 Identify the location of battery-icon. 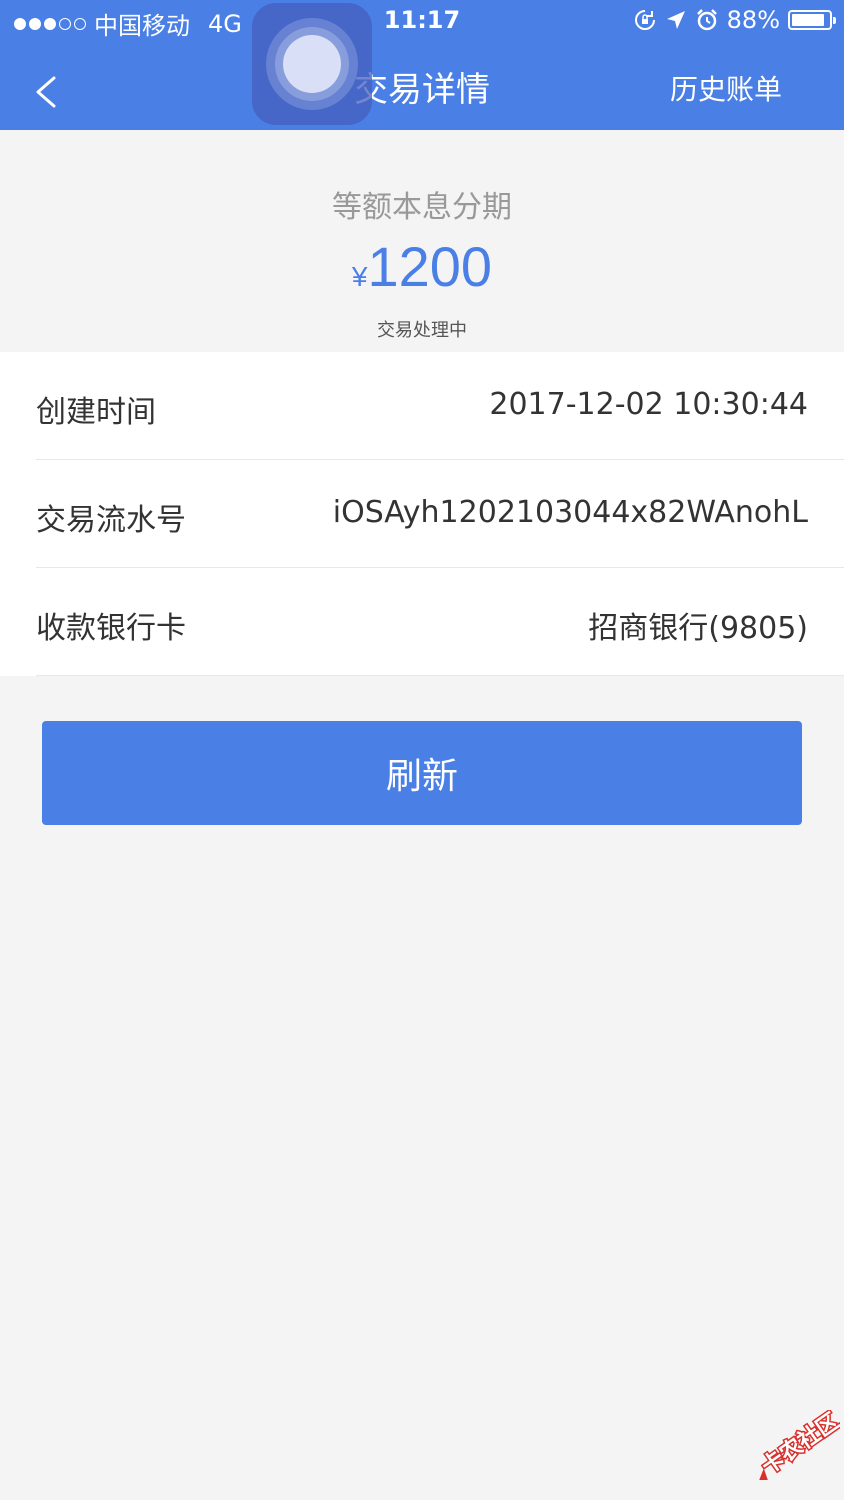
(812, 20).